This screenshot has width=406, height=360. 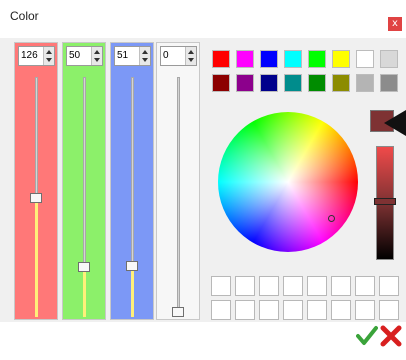 What do you see at coordinates (84, 294) in the screenshot?
I see `green-slider-fill` at bounding box center [84, 294].